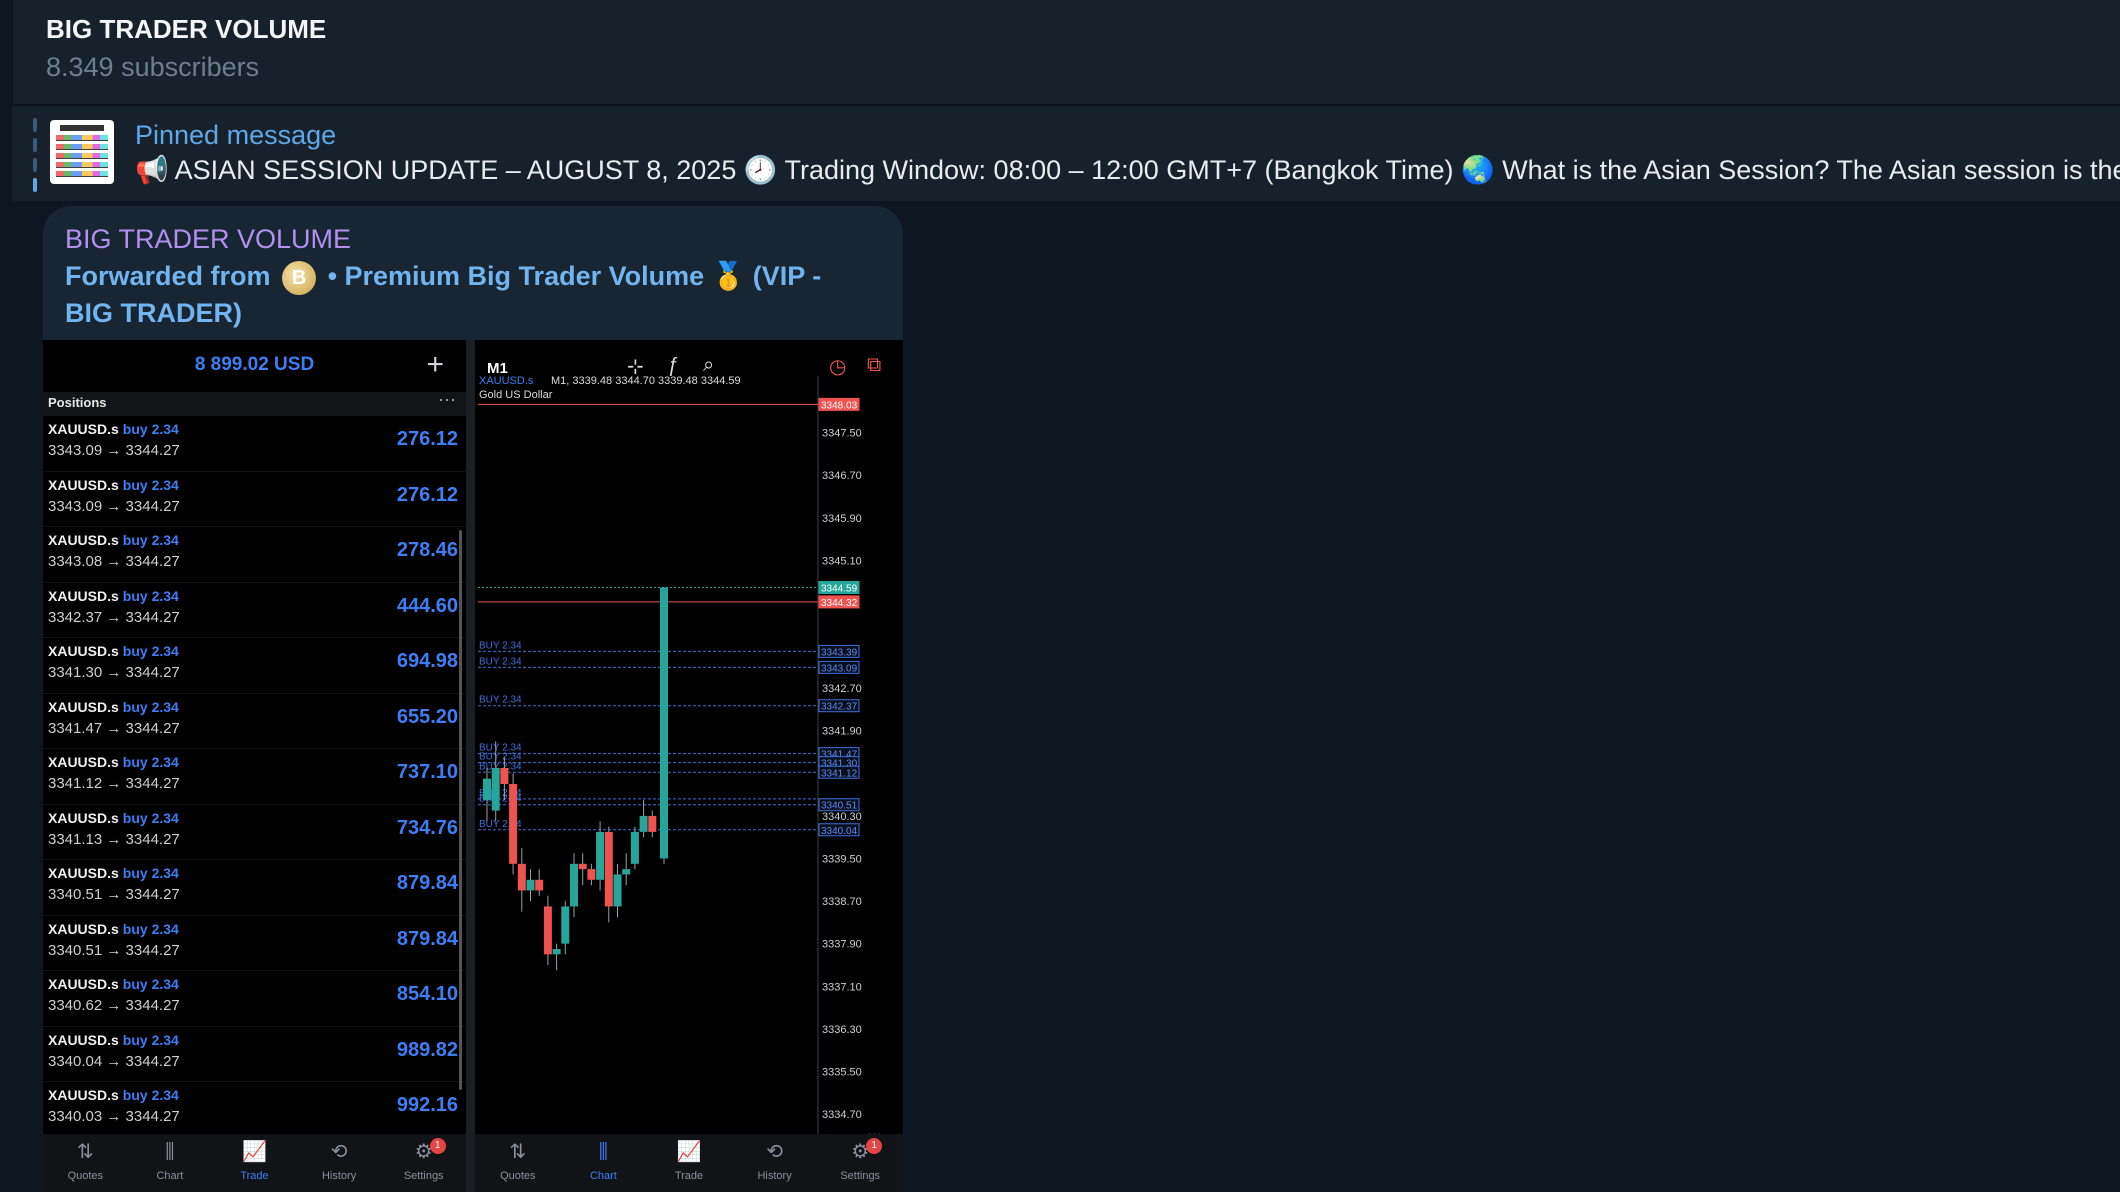  I want to click on y-tick-label: 3346.70, so click(842, 476).